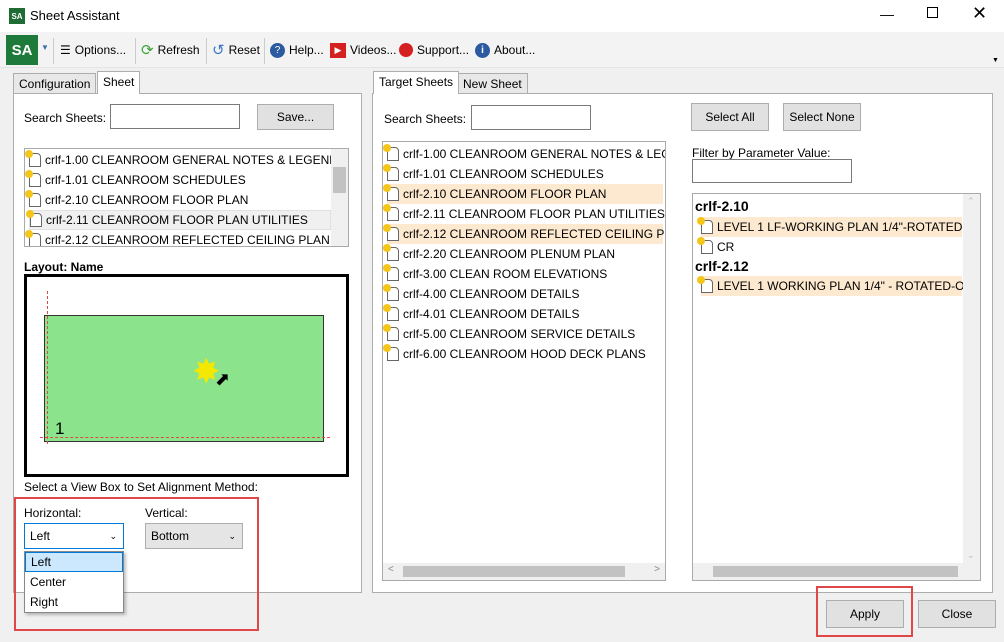 The image size is (1004, 642). Describe the element at coordinates (887, 14) in the screenshot. I see `minimize-button: —` at that location.